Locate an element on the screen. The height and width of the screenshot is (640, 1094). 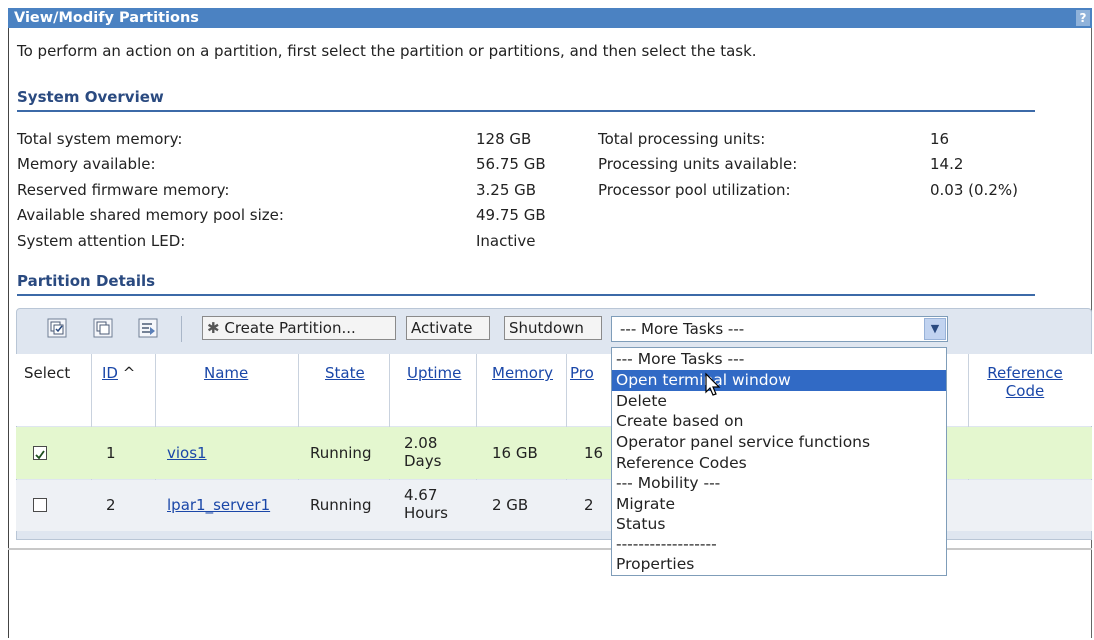
column-header-state: State is located at coordinates (345, 373).